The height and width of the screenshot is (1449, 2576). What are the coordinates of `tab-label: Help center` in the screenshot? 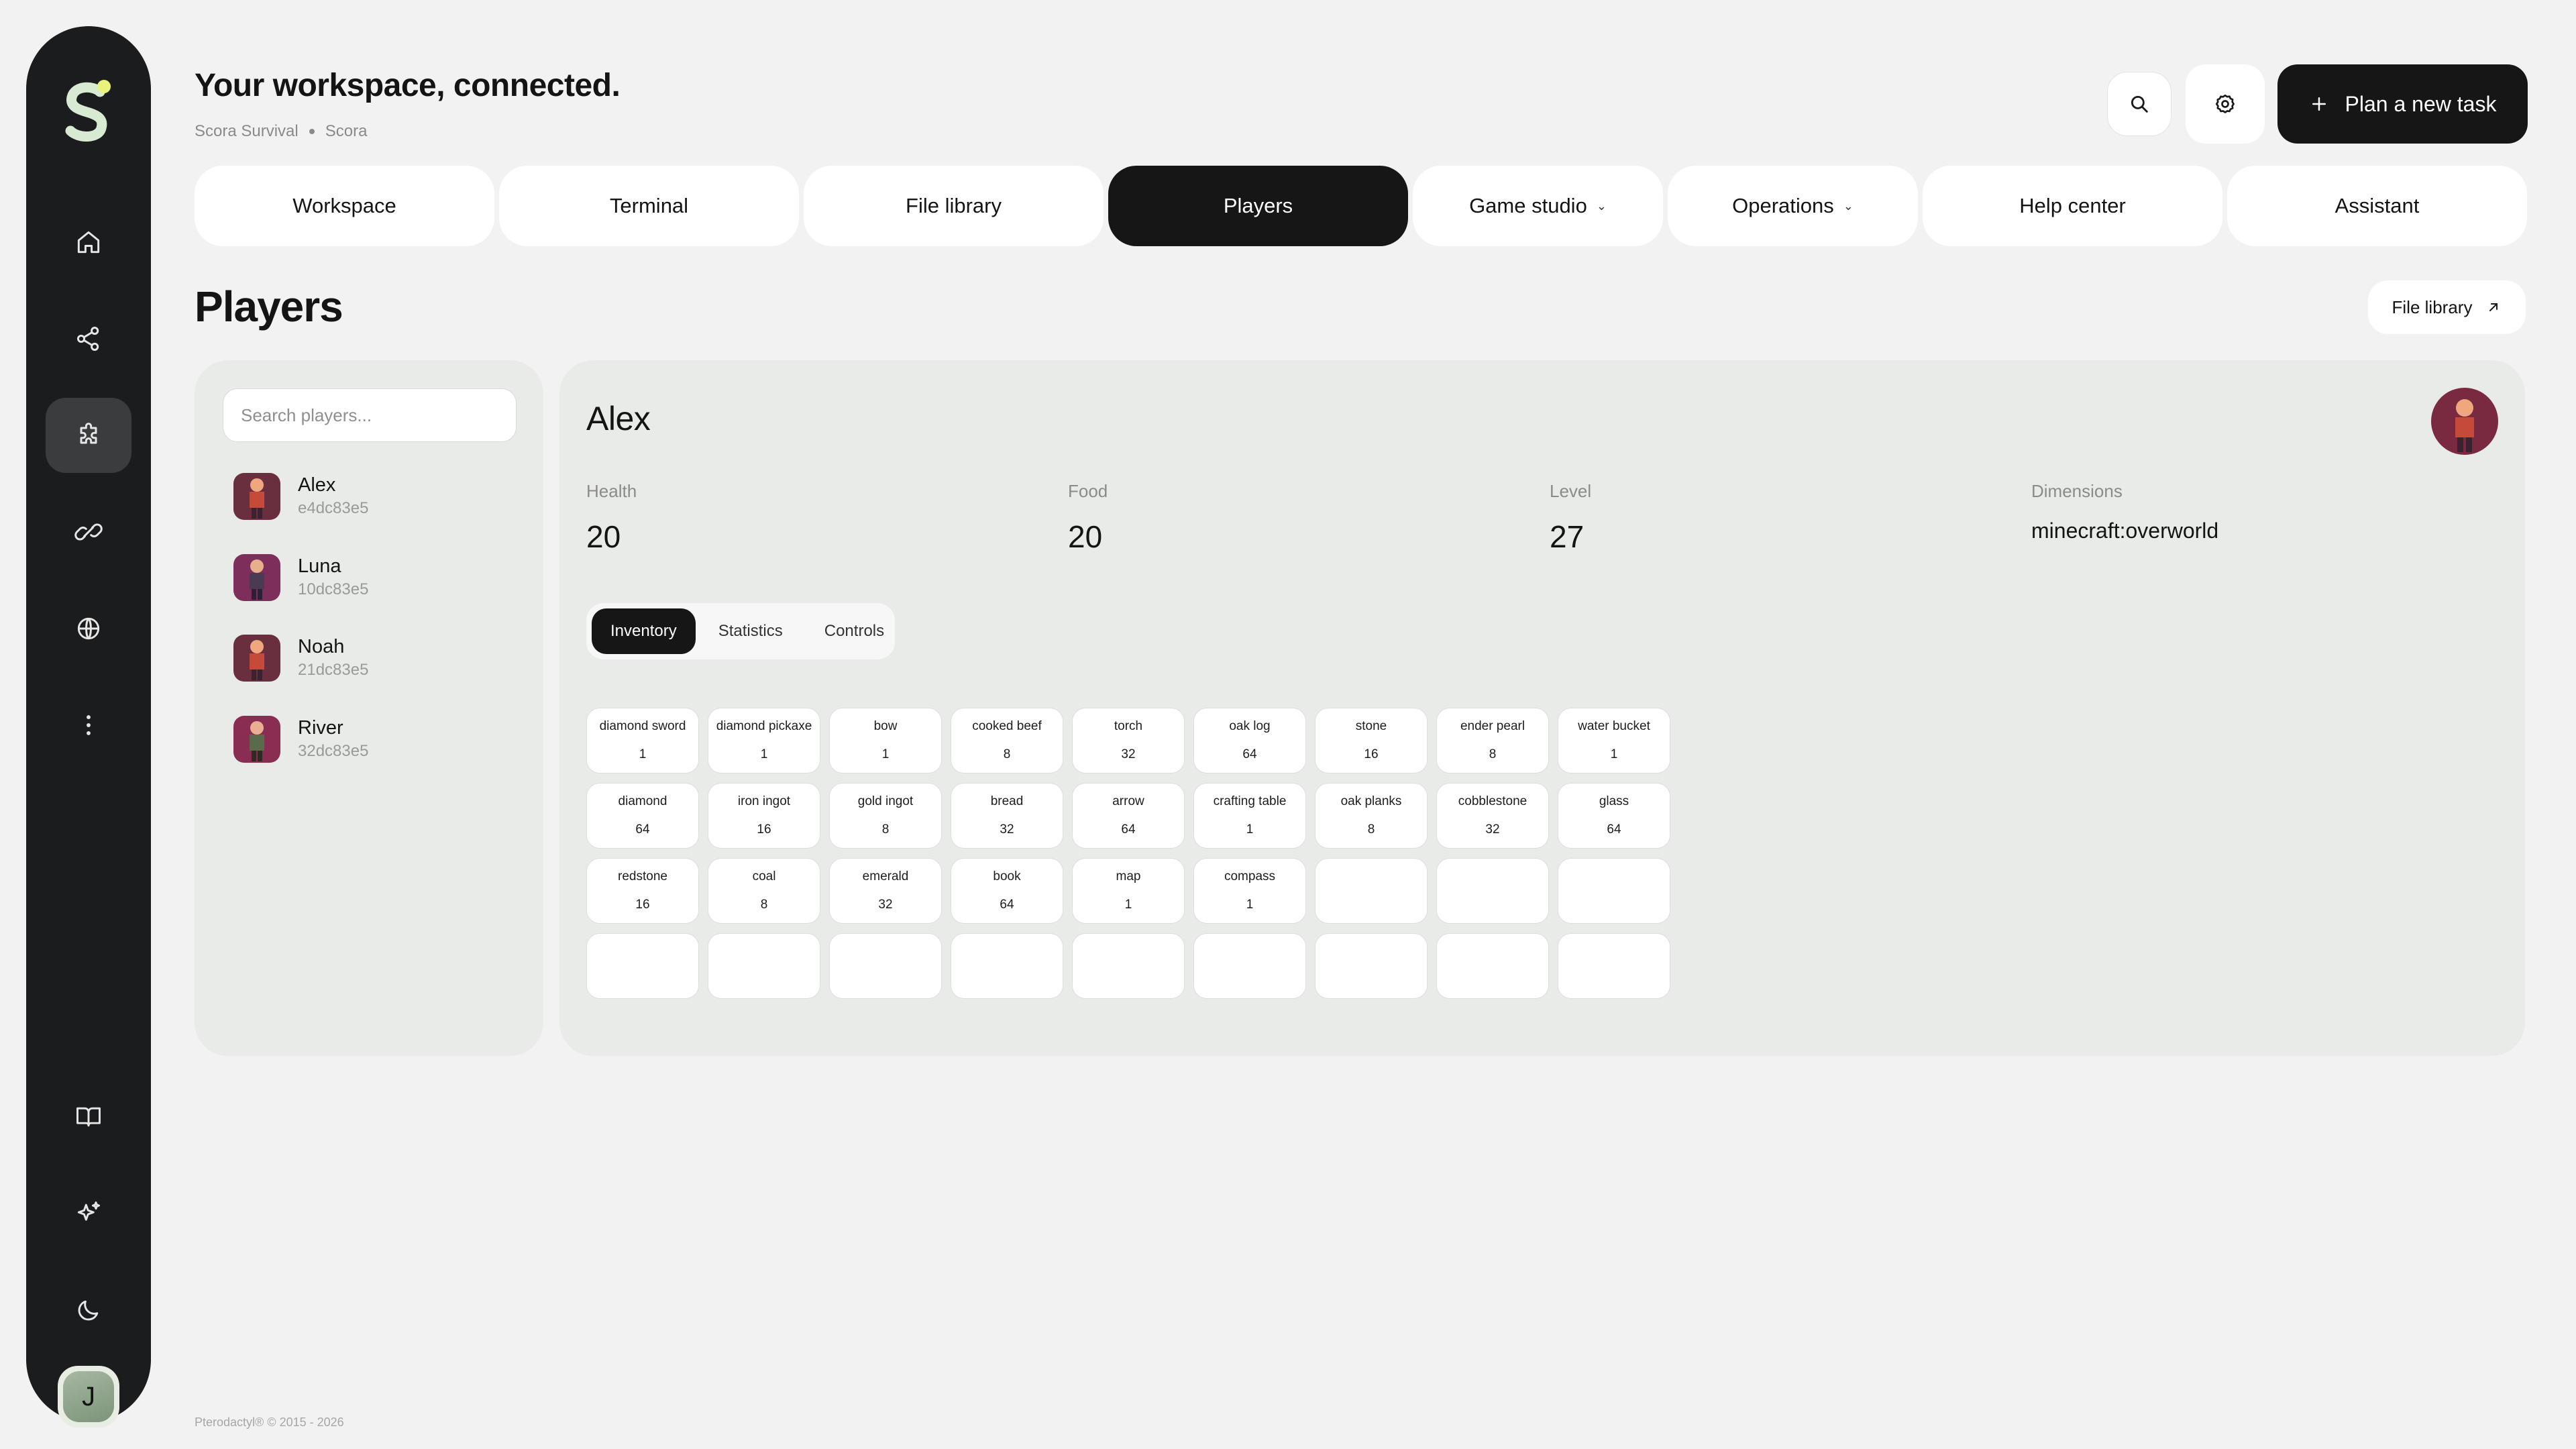 It's located at (2072, 205).